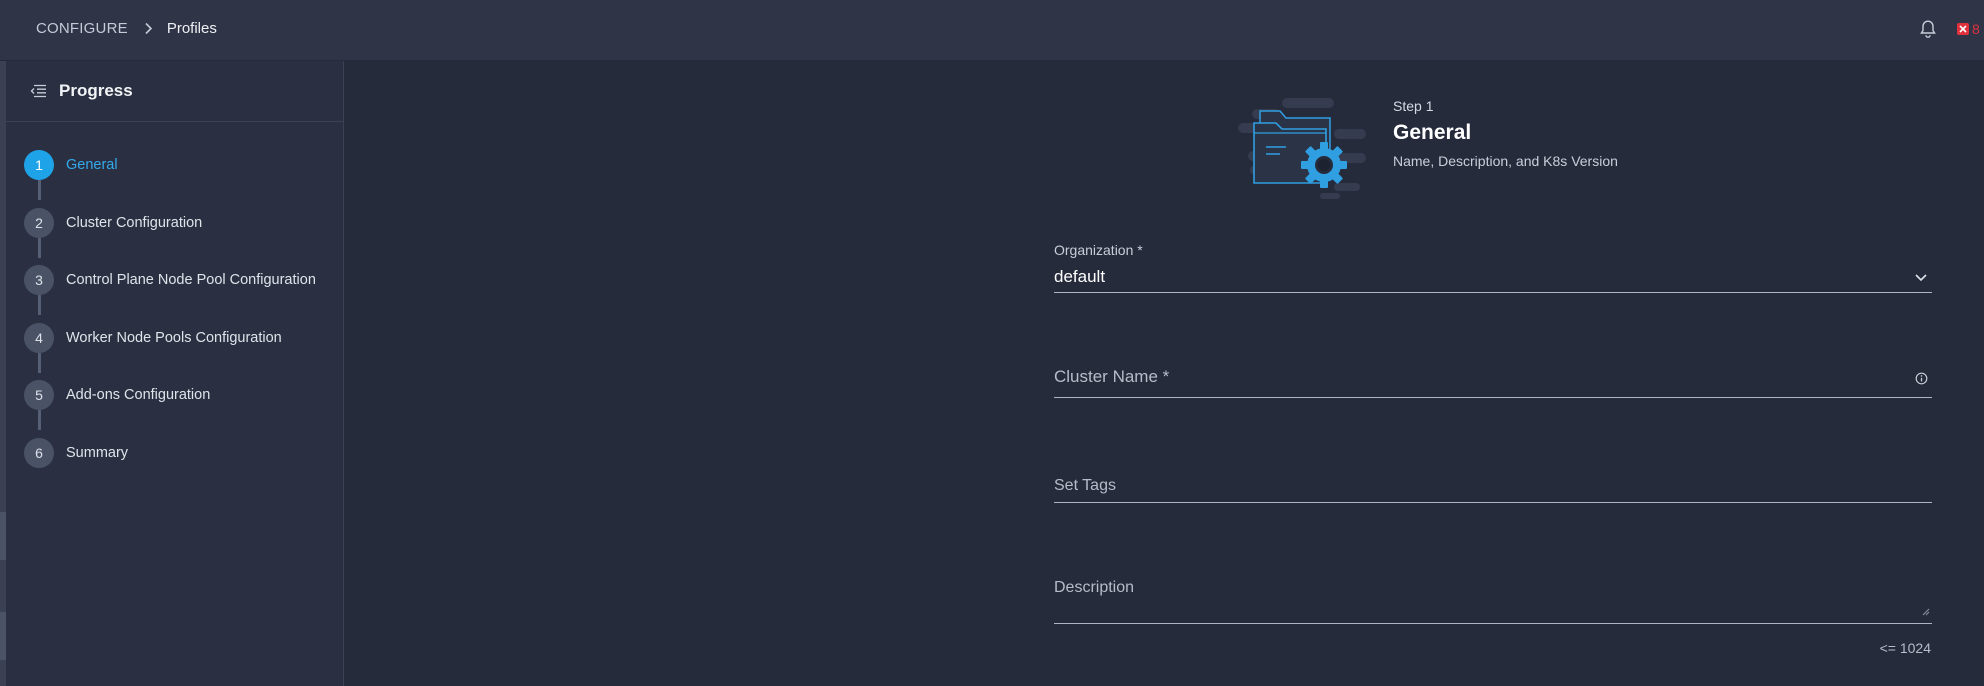 The width and height of the screenshot is (1984, 686). What do you see at coordinates (1921, 381) in the screenshot?
I see `info-icon` at bounding box center [1921, 381].